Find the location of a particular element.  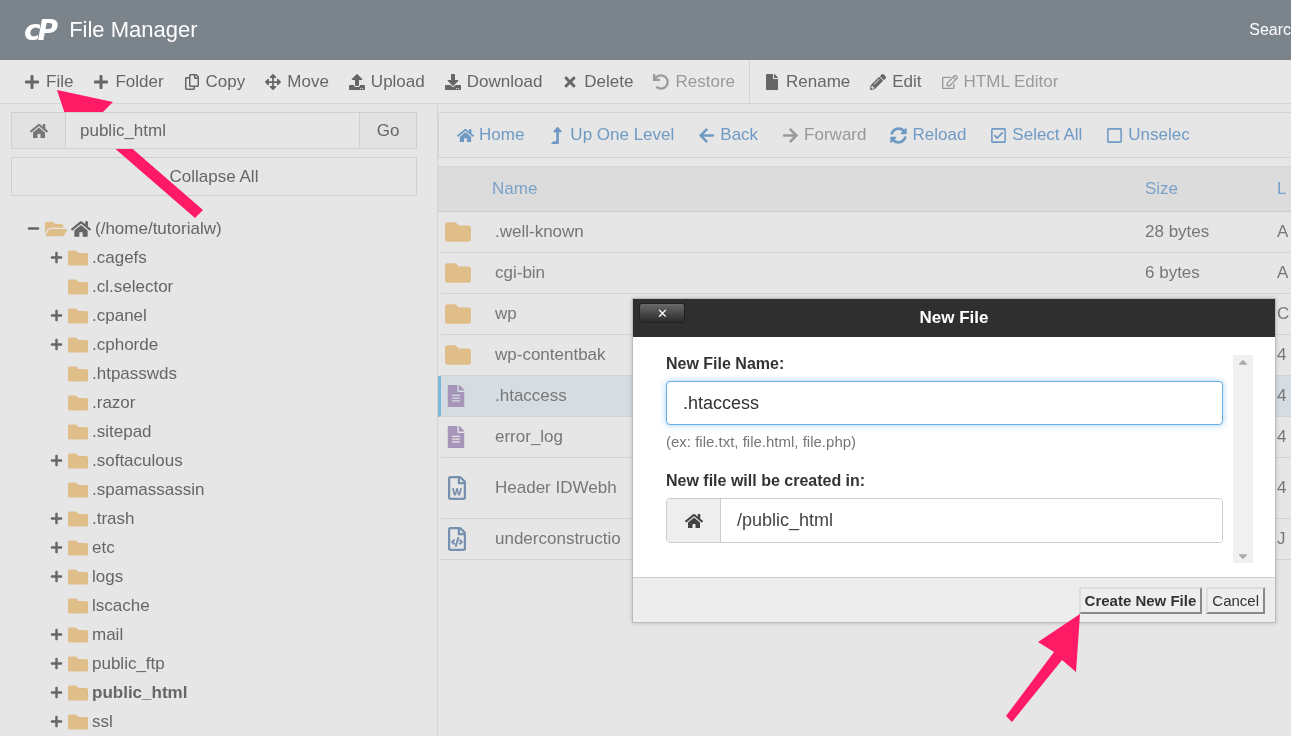

folder-label: ssl is located at coordinates (102, 721).